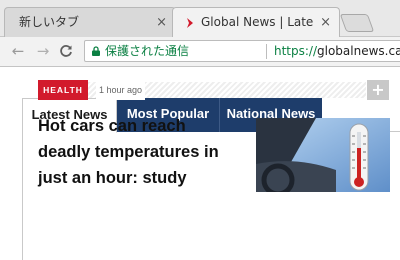 The image size is (400, 260). I want to click on car-dashboard-thermometer-image, so click(323, 155).